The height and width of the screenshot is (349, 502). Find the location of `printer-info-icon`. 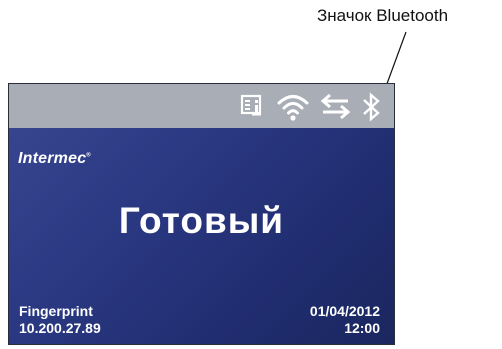

printer-info-icon is located at coordinates (251, 105).